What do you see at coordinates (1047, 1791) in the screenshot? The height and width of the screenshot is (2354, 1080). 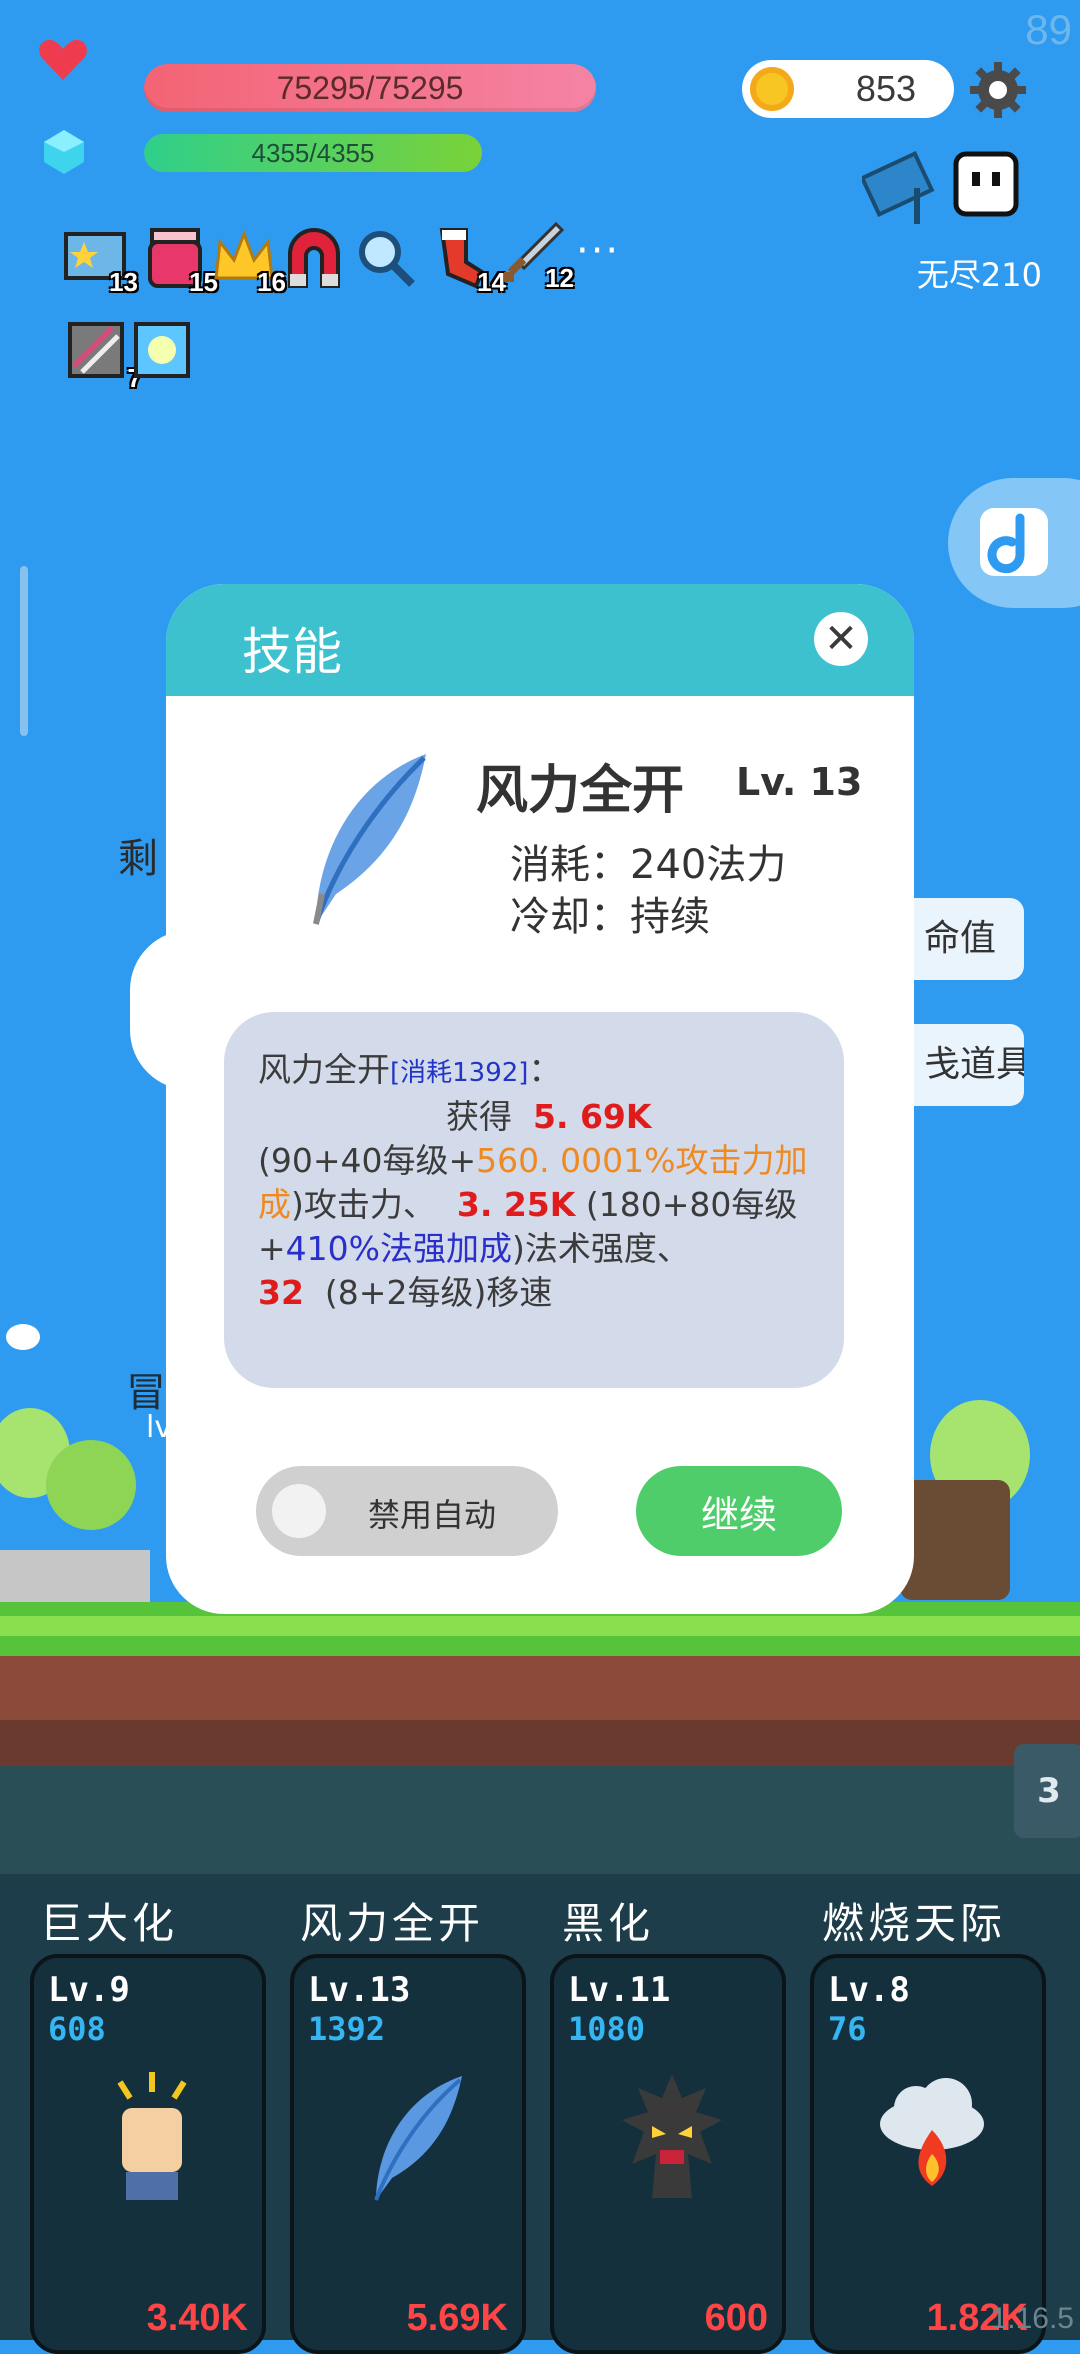 I see `page-tab: 3` at bounding box center [1047, 1791].